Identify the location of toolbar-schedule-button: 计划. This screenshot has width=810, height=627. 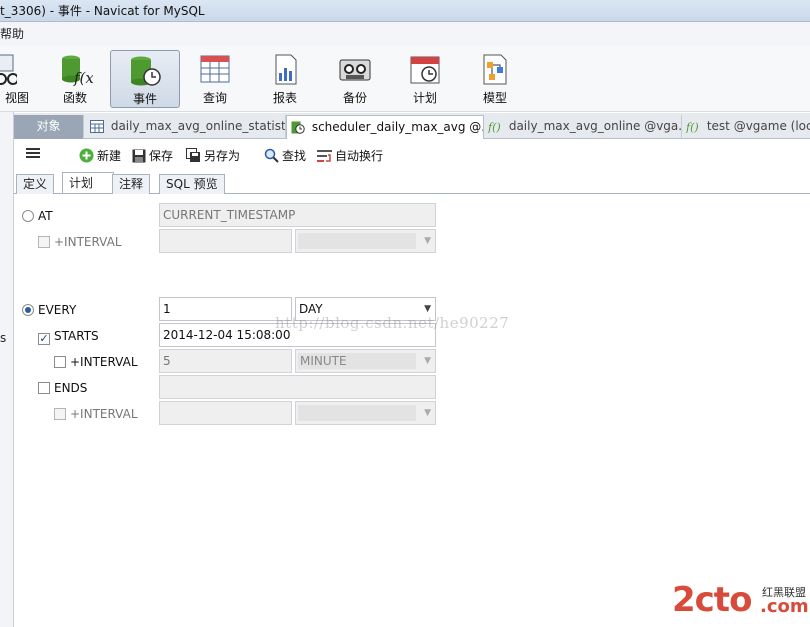
(425, 79).